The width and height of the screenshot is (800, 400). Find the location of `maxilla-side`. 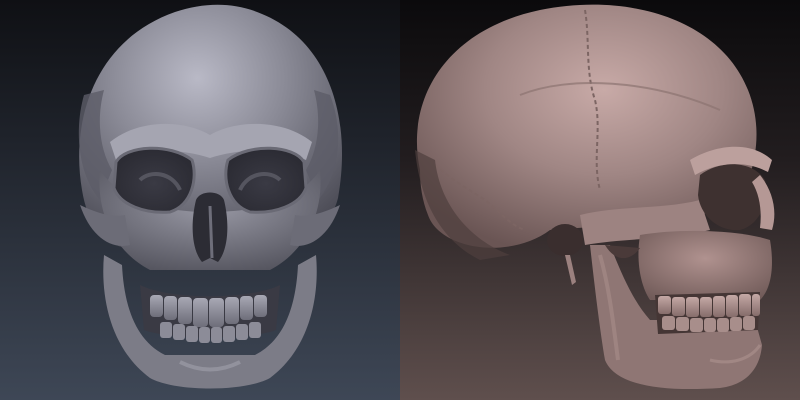

maxilla-side is located at coordinates (705, 265).